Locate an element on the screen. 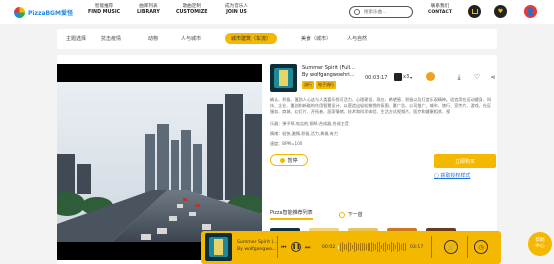 The image size is (554, 264). previous-button: ⏮ is located at coordinates (283, 248).